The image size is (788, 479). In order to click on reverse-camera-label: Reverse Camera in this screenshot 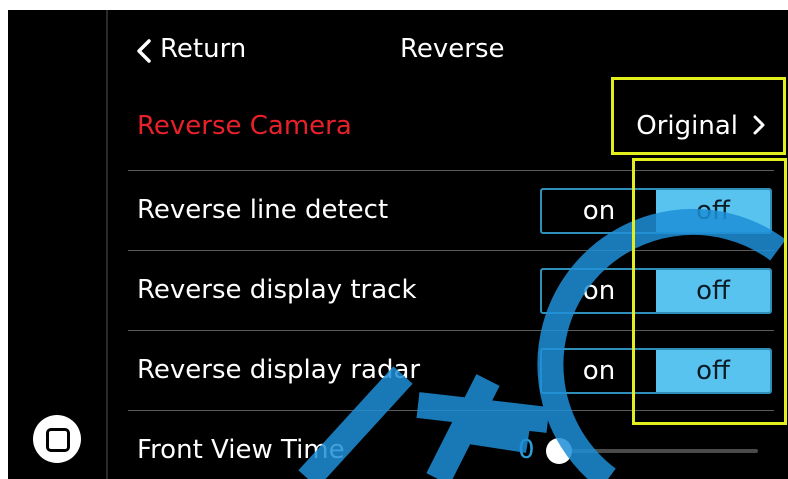, I will do `click(244, 126)`.